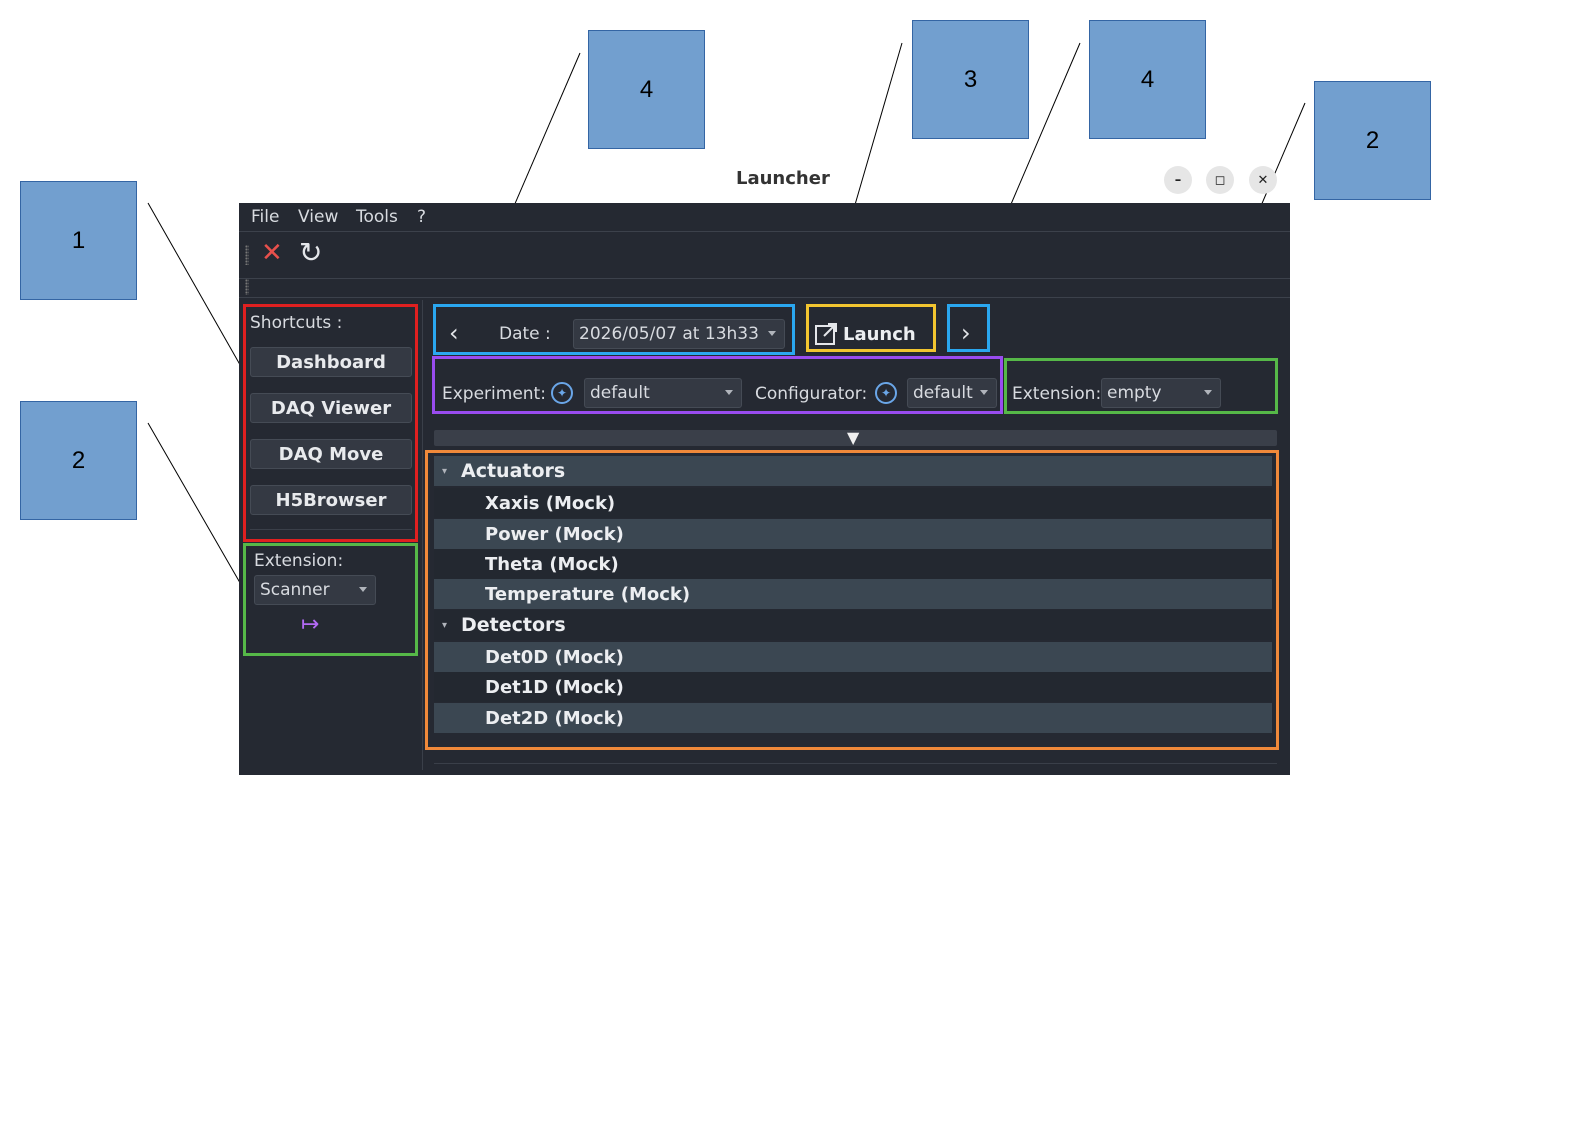 Image resolution: width=1588 pixels, height=1123 pixels. I want to click on callout-4-date: 4, so click(646, 89).